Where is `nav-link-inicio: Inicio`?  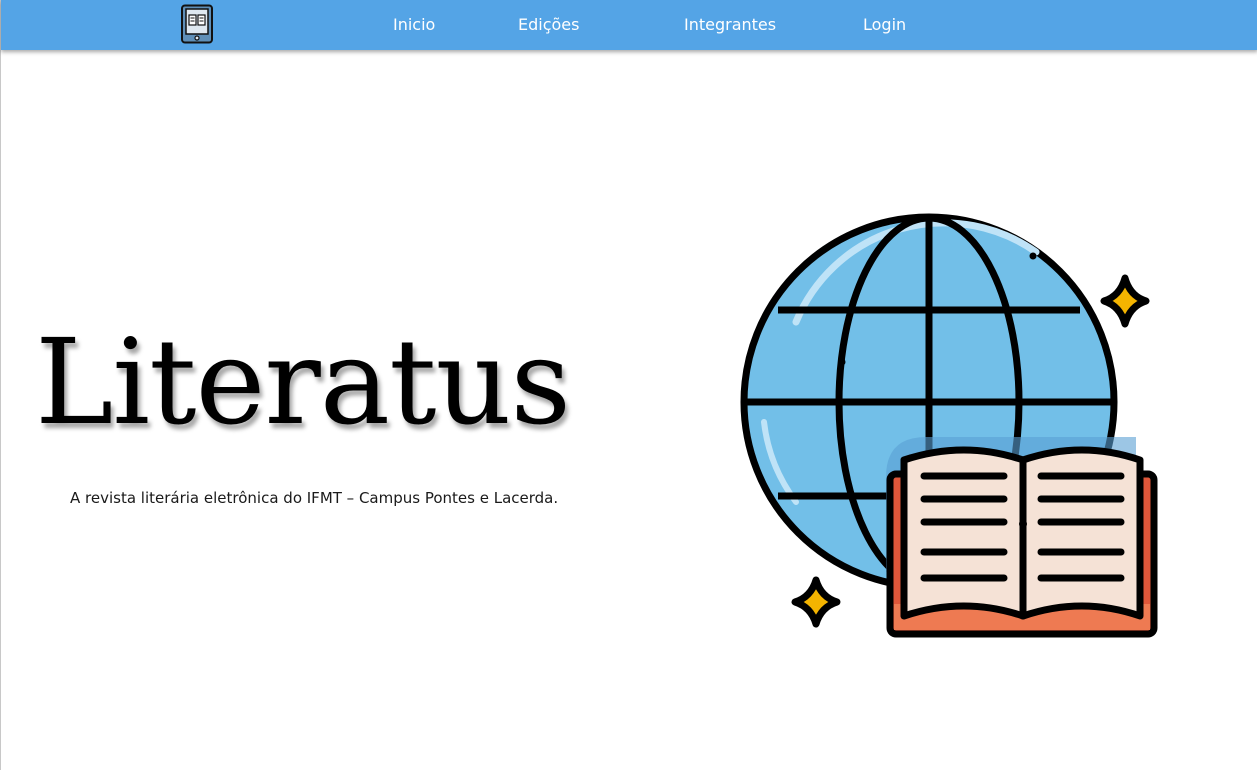 nav-link-inicio: Inicio is located at coordinates (414, 25).